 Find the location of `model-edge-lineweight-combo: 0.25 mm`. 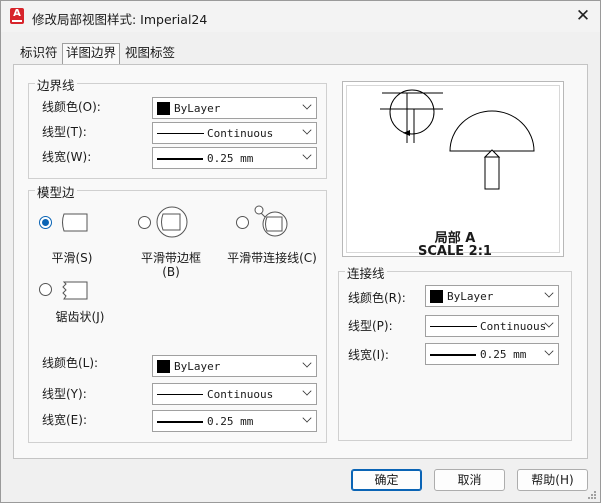

model-edge-lineweight-combo: 0.25 mm is located at coordinates (234, 421).